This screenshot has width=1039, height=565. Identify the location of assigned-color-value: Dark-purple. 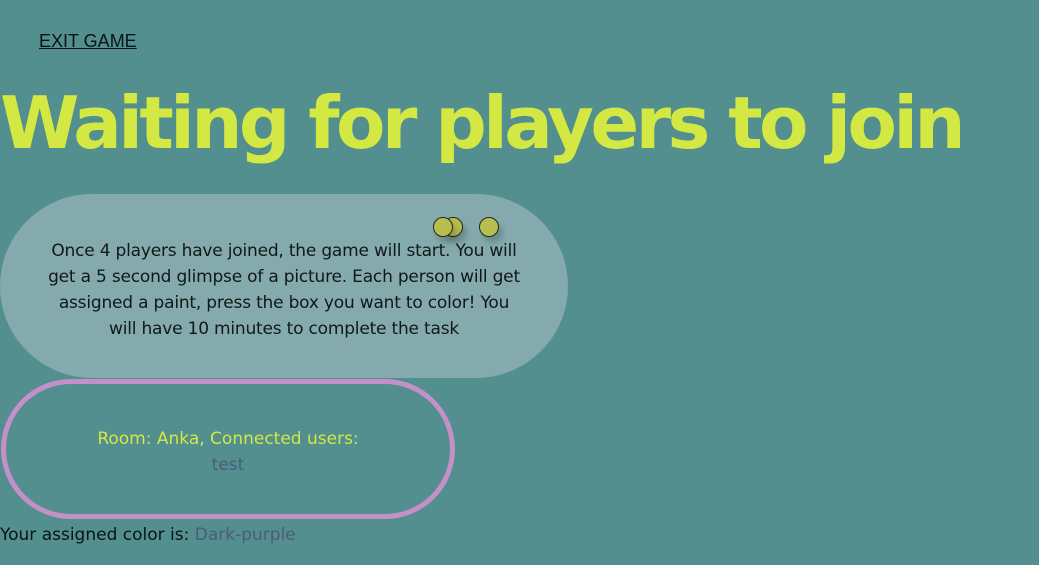
(245, 535).